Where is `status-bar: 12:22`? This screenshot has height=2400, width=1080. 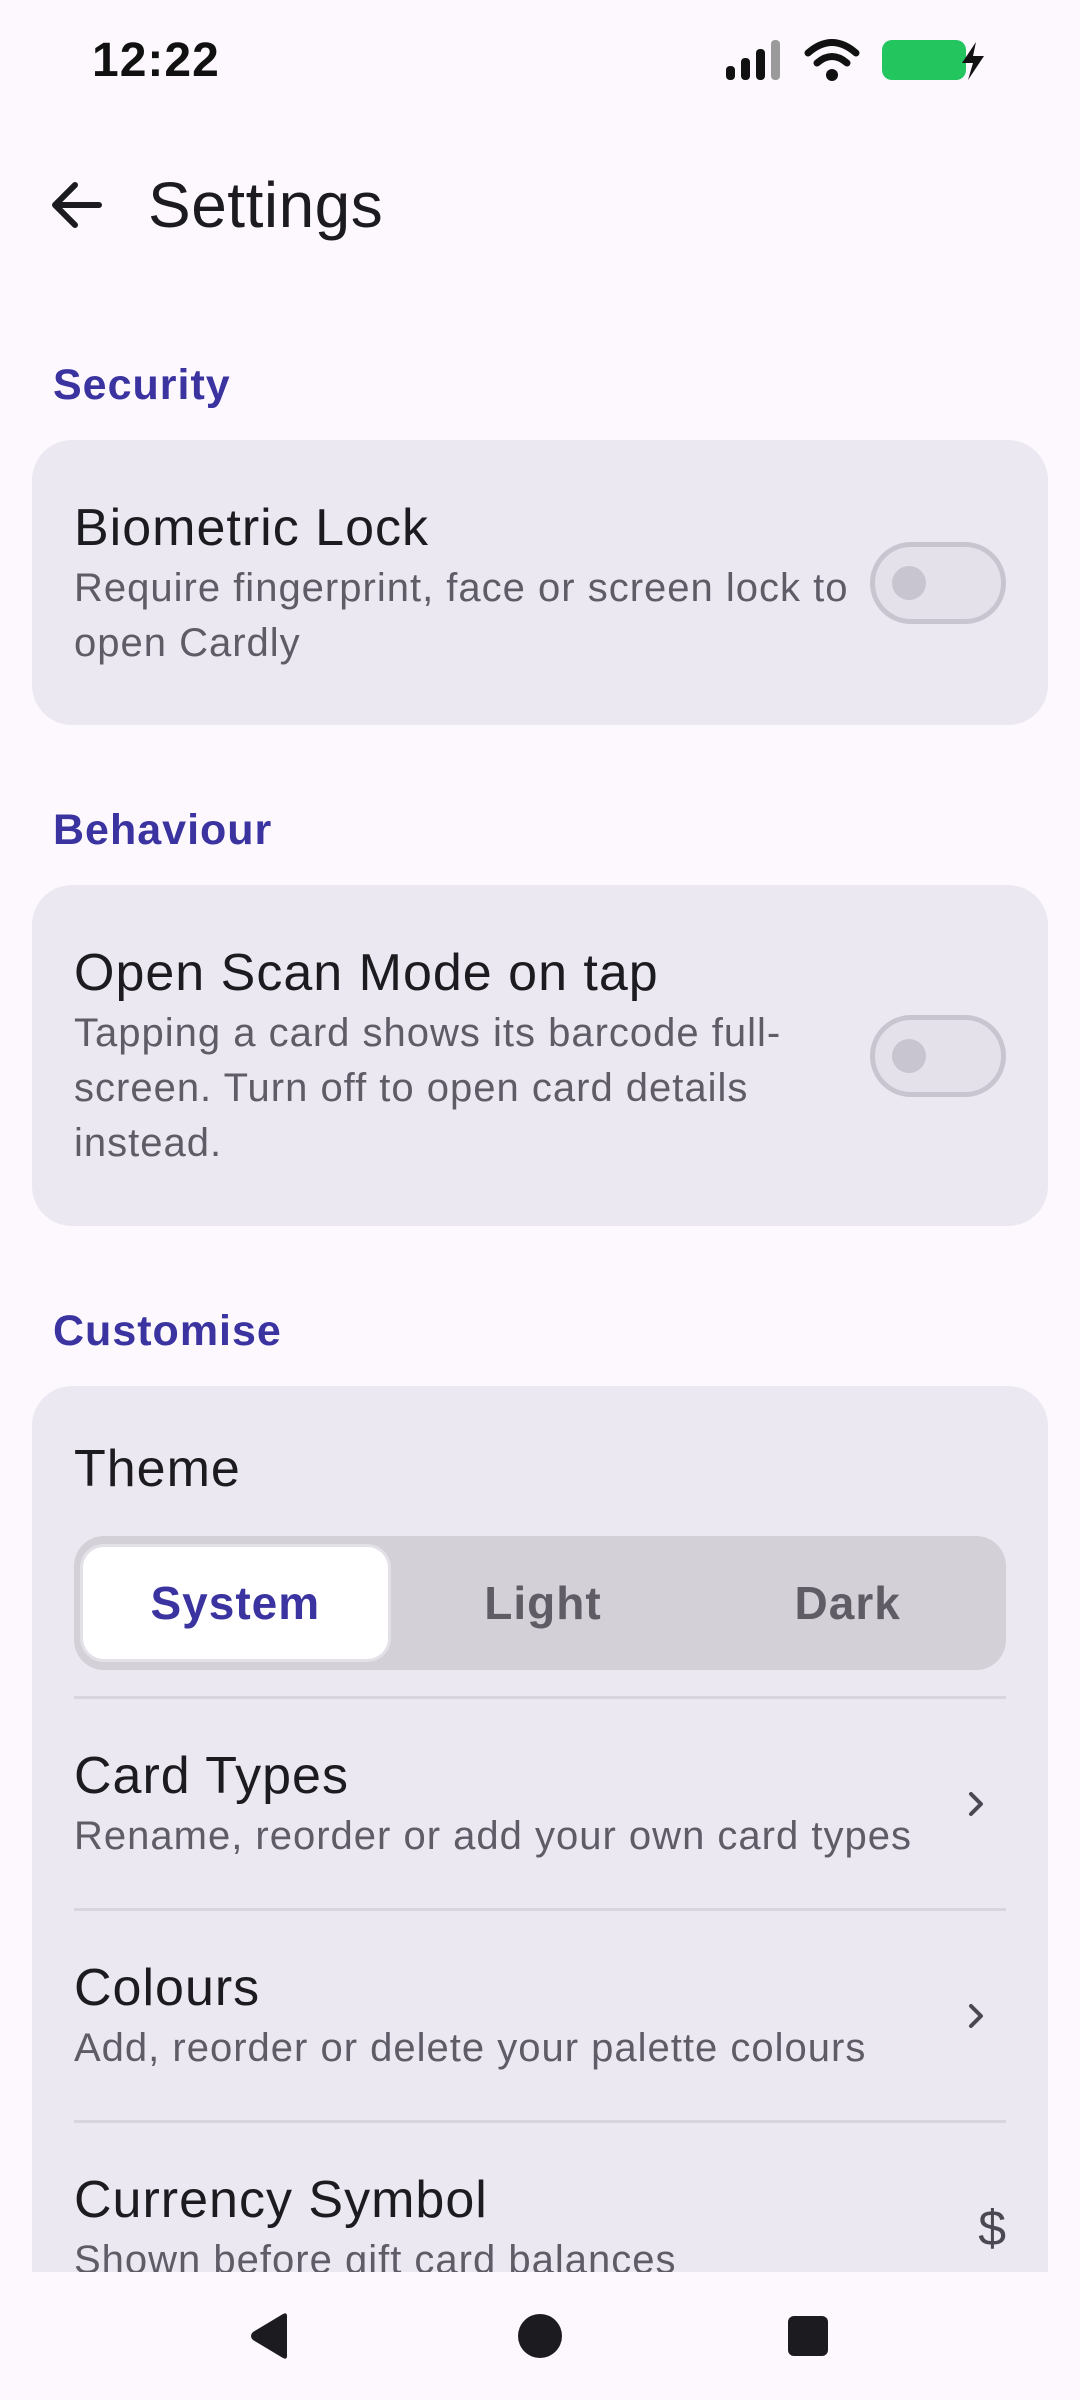 status-bar: 12:22 is located at coordinates (540, 60).